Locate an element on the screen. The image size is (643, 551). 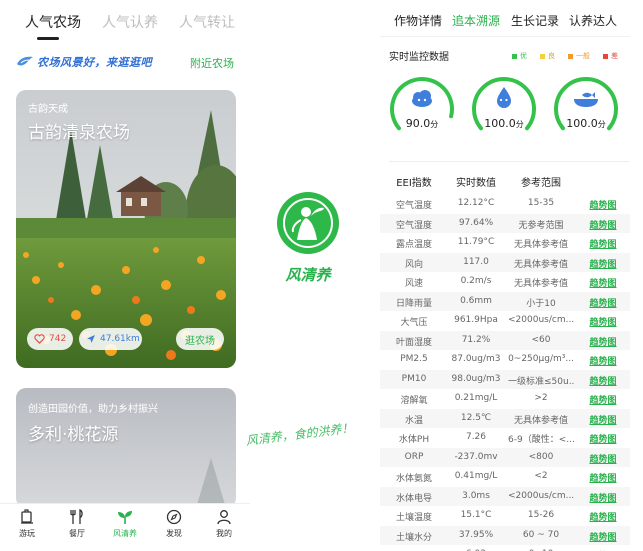
table-row: 露点温度 11.79°C 无具体参考值 趋势图 is located at coordinates (505, 243).